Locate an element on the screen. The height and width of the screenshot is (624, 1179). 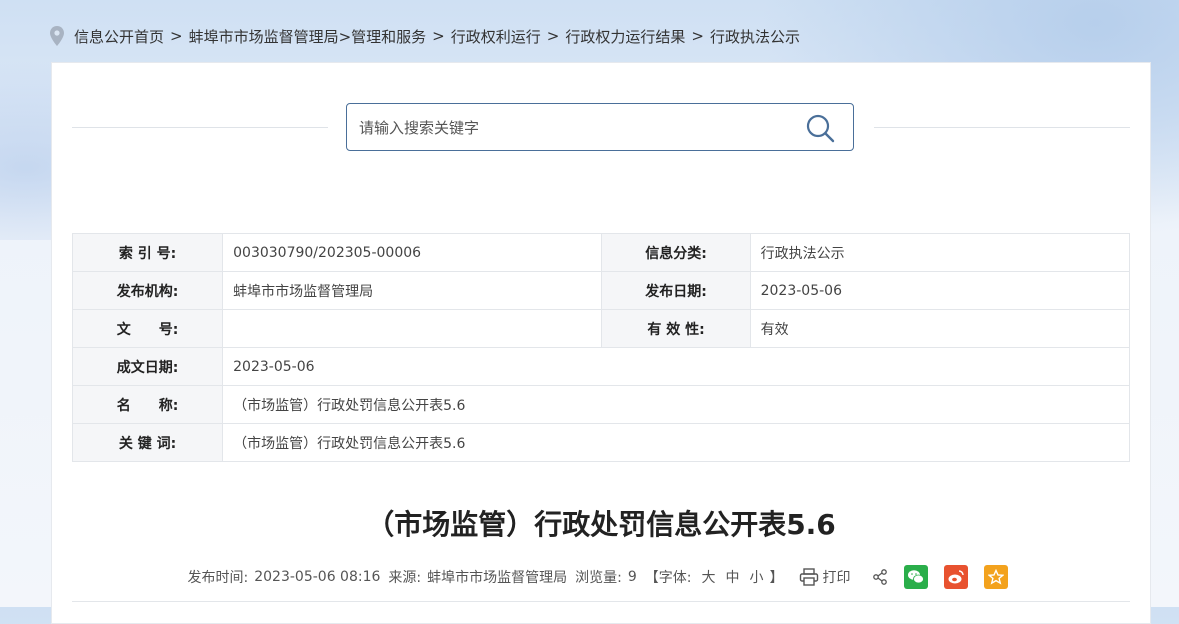
docno-value is located at coordinates (412, 328).